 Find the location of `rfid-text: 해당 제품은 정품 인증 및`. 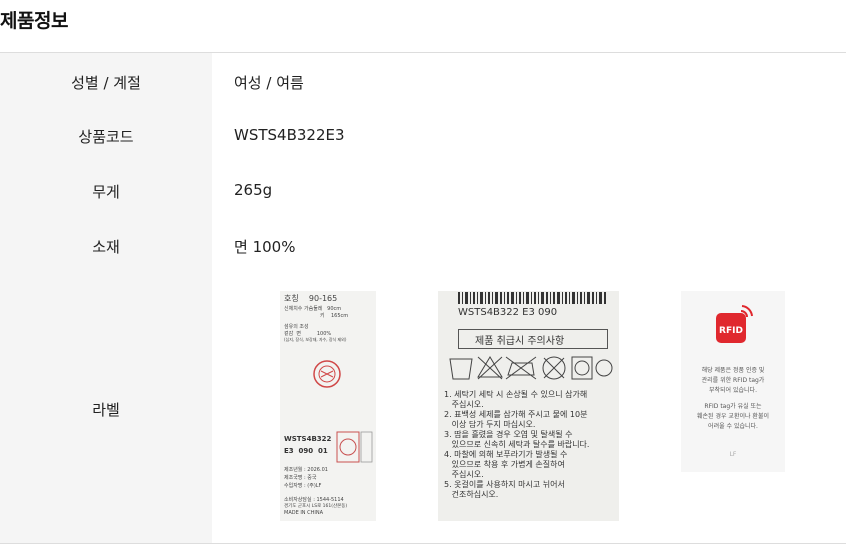

rfid-text: 해당 제품은 정품 인증 및 is located at coordinates (733, 370).